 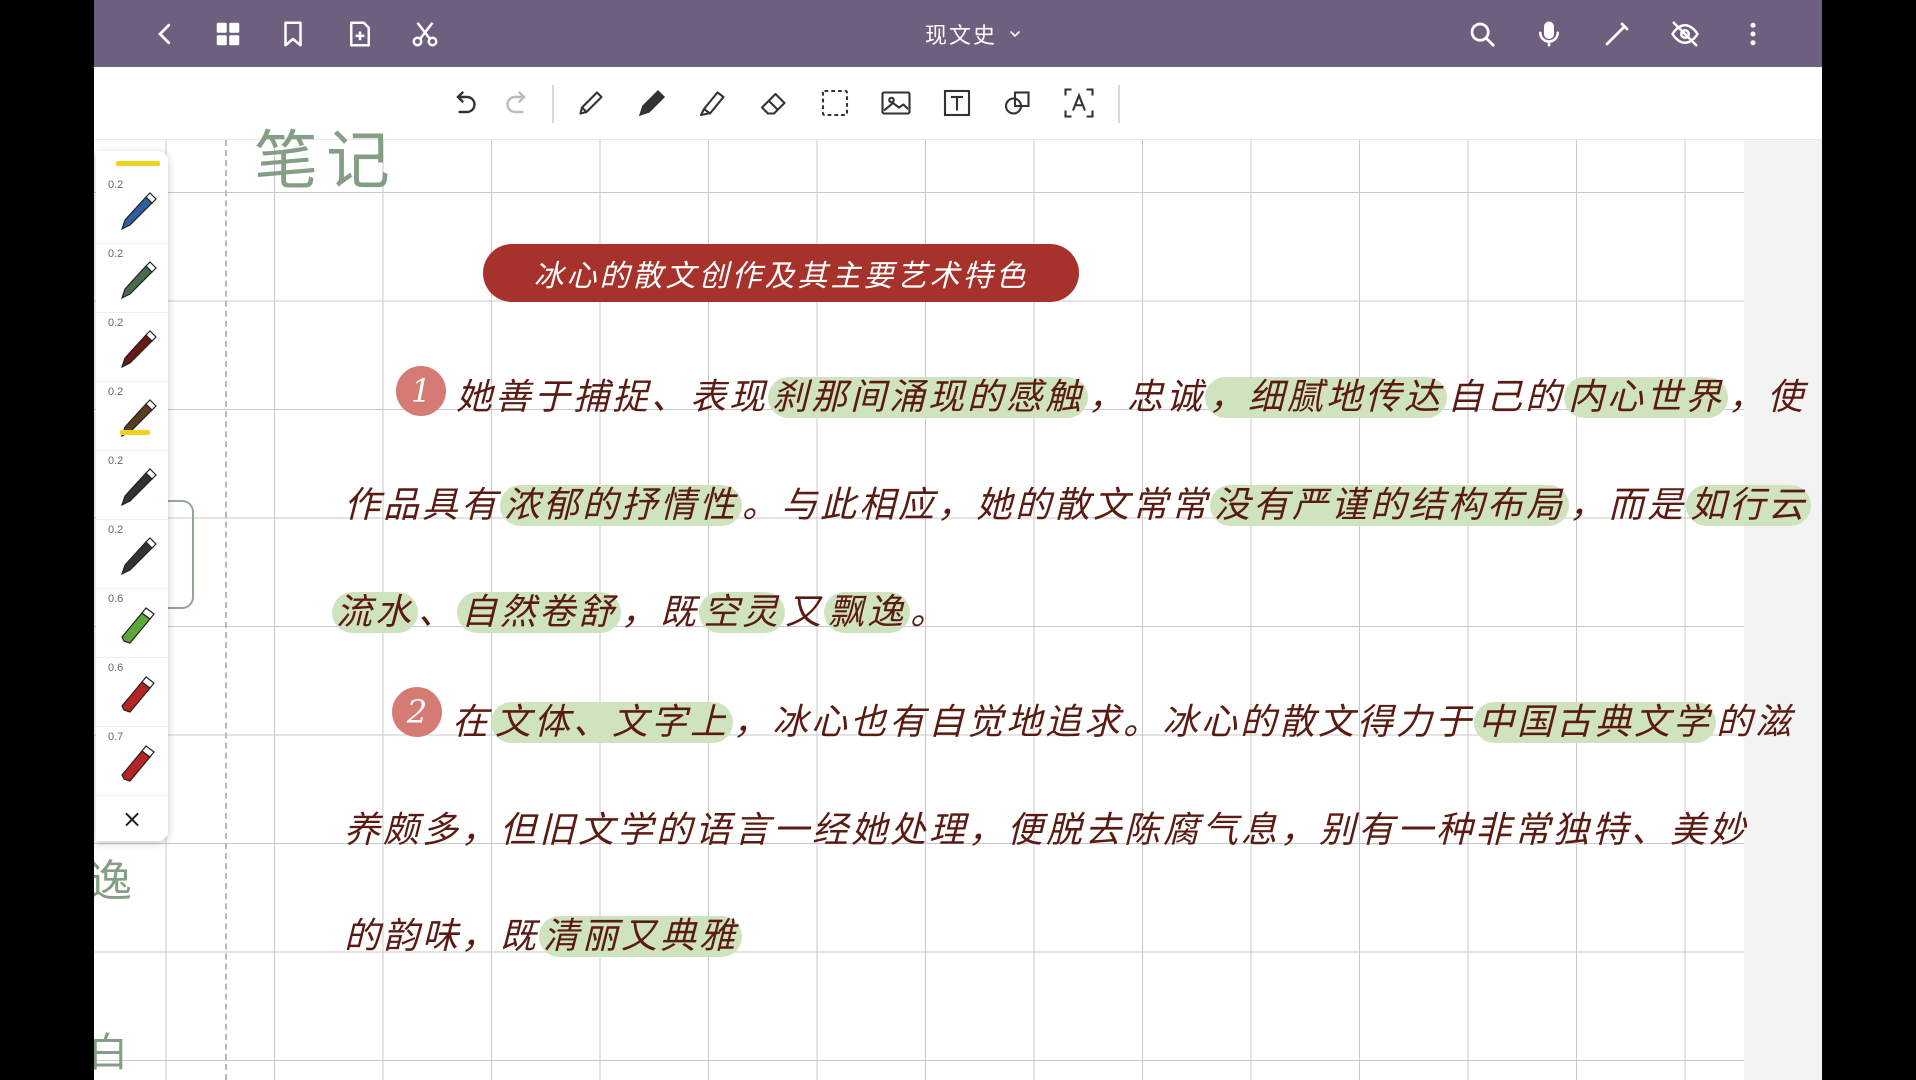 I want to click on text-phrase: ，既, so click(x=660, y=612).